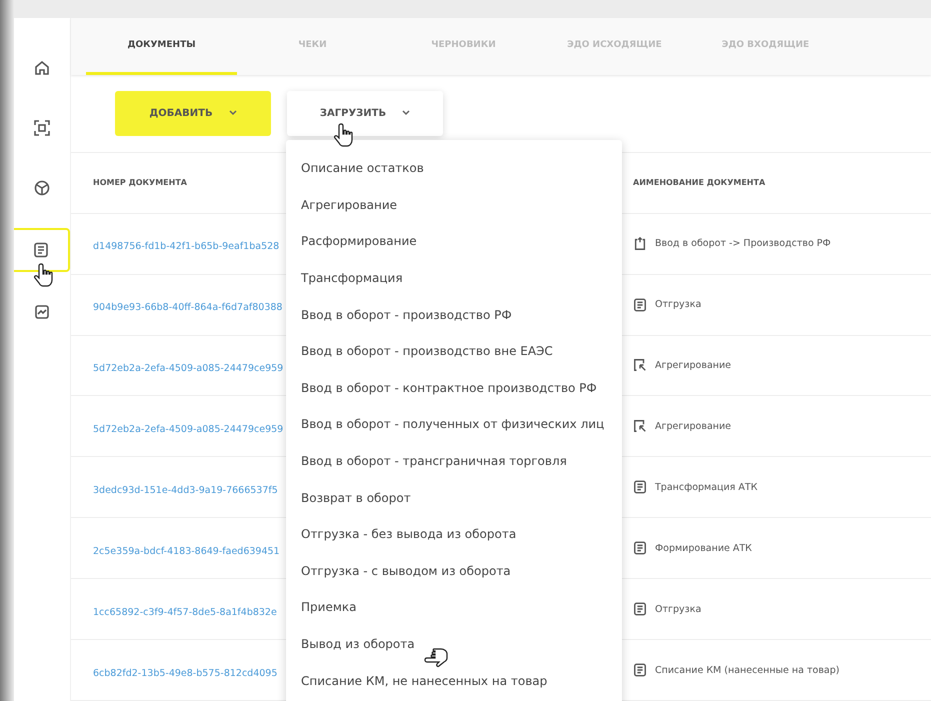 The image size is (931, 701). Describe the element at coordinates (42, 128) in the screenshot. I see `scan-icon` at that location.